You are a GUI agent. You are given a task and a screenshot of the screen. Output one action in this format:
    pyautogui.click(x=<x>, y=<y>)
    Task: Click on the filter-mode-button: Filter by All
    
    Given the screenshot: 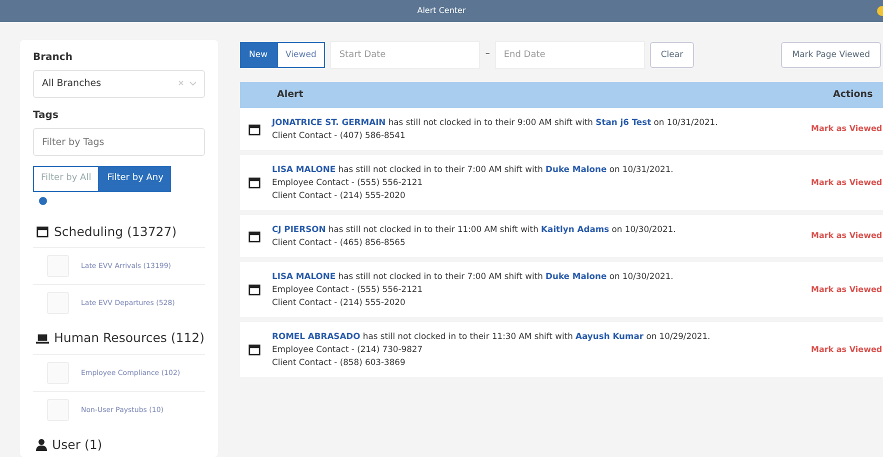 What is the action you would take?
    pyautogui.click(x=66, y=179)
    